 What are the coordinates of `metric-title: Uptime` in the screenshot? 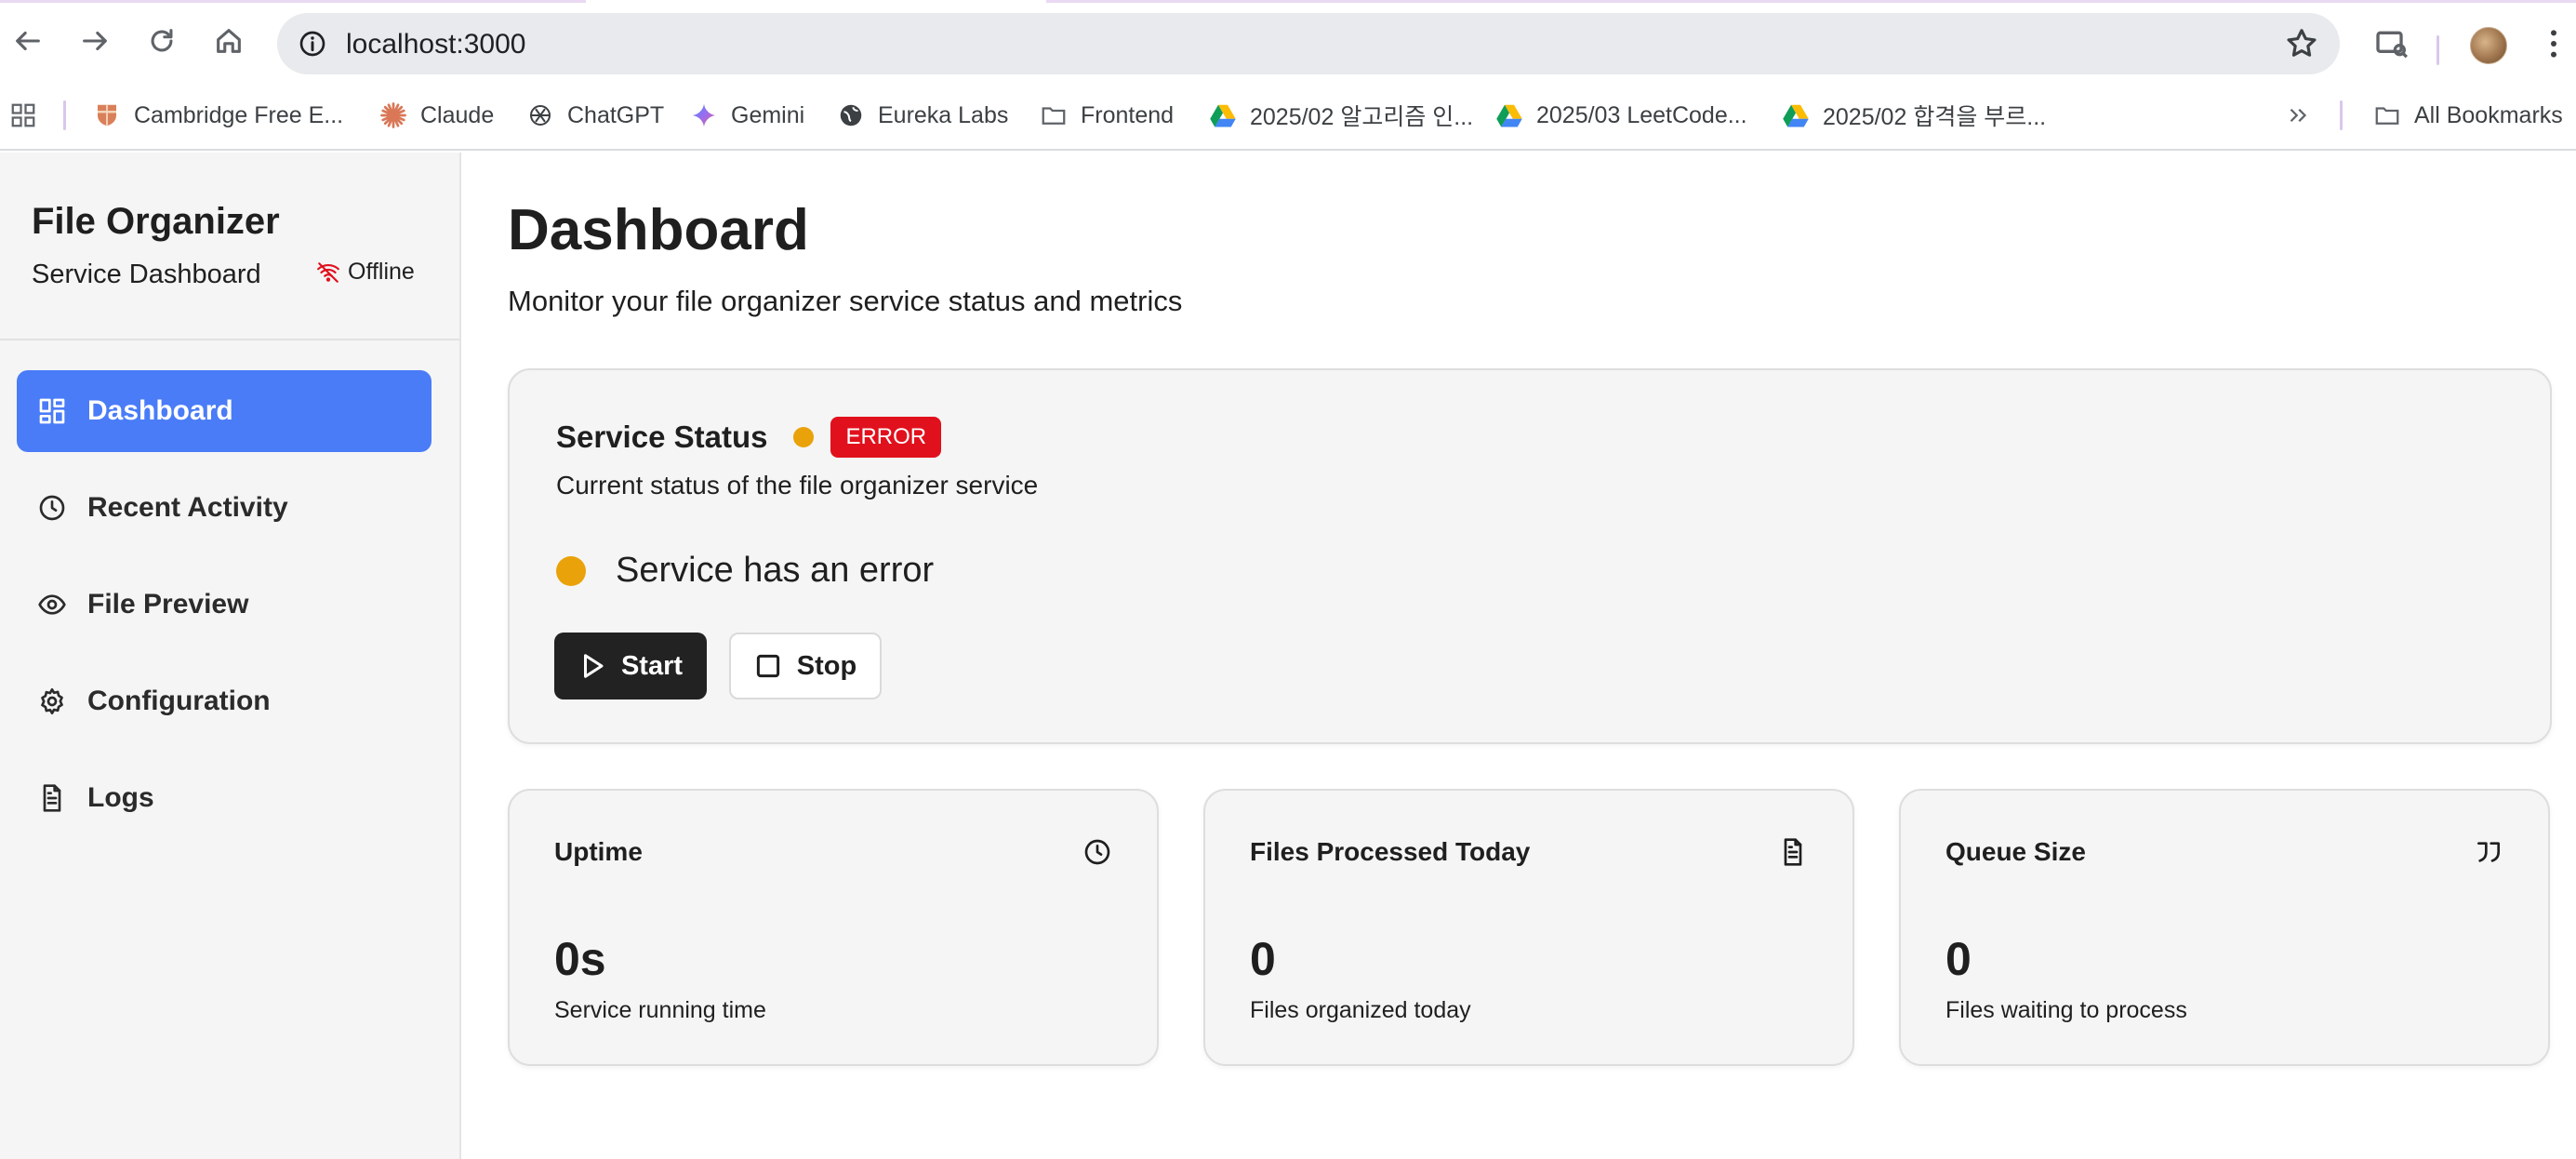 It's located at (598, 852).